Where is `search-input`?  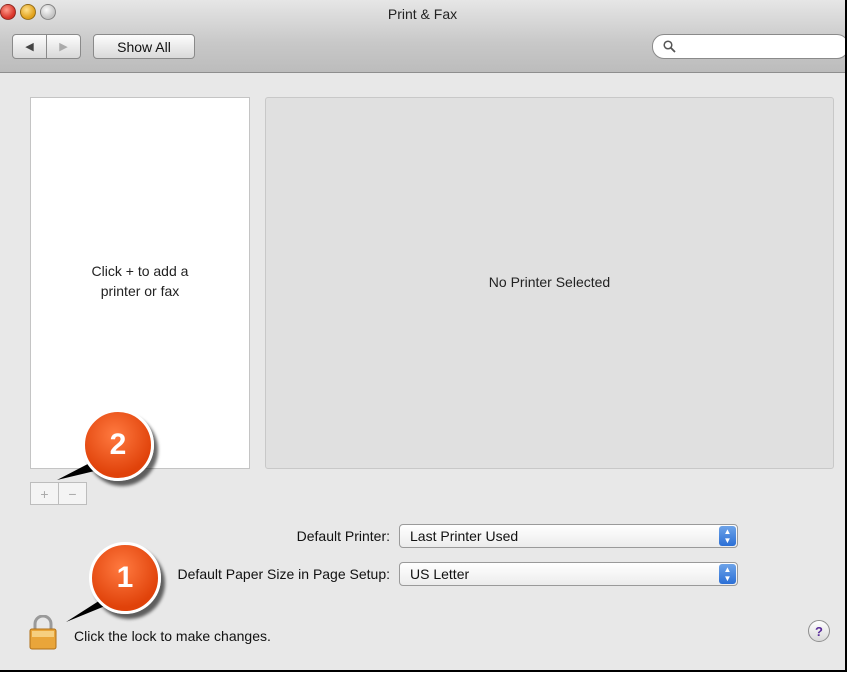
search-input is located at coordinates (748, 46).